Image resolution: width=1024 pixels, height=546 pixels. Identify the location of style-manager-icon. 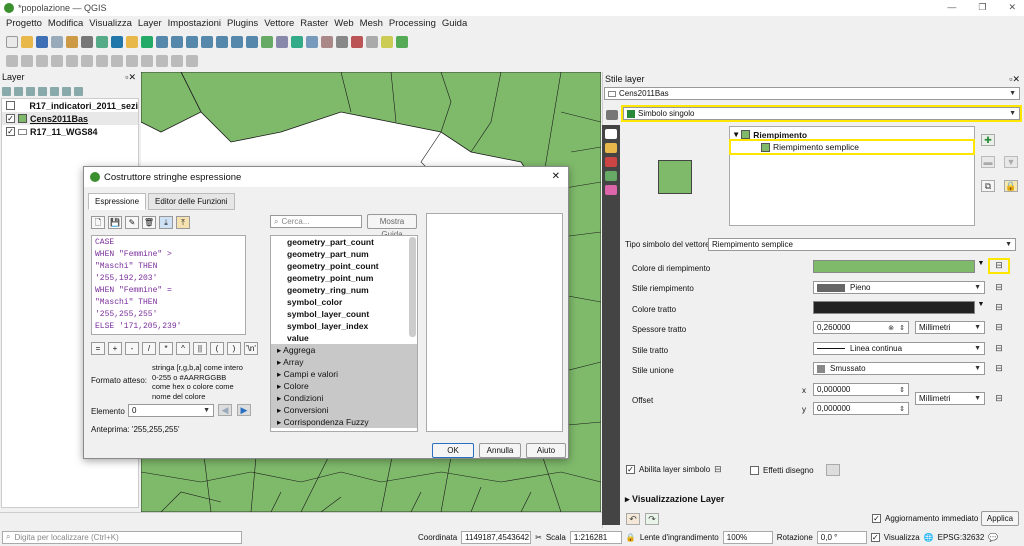
(102, 42).